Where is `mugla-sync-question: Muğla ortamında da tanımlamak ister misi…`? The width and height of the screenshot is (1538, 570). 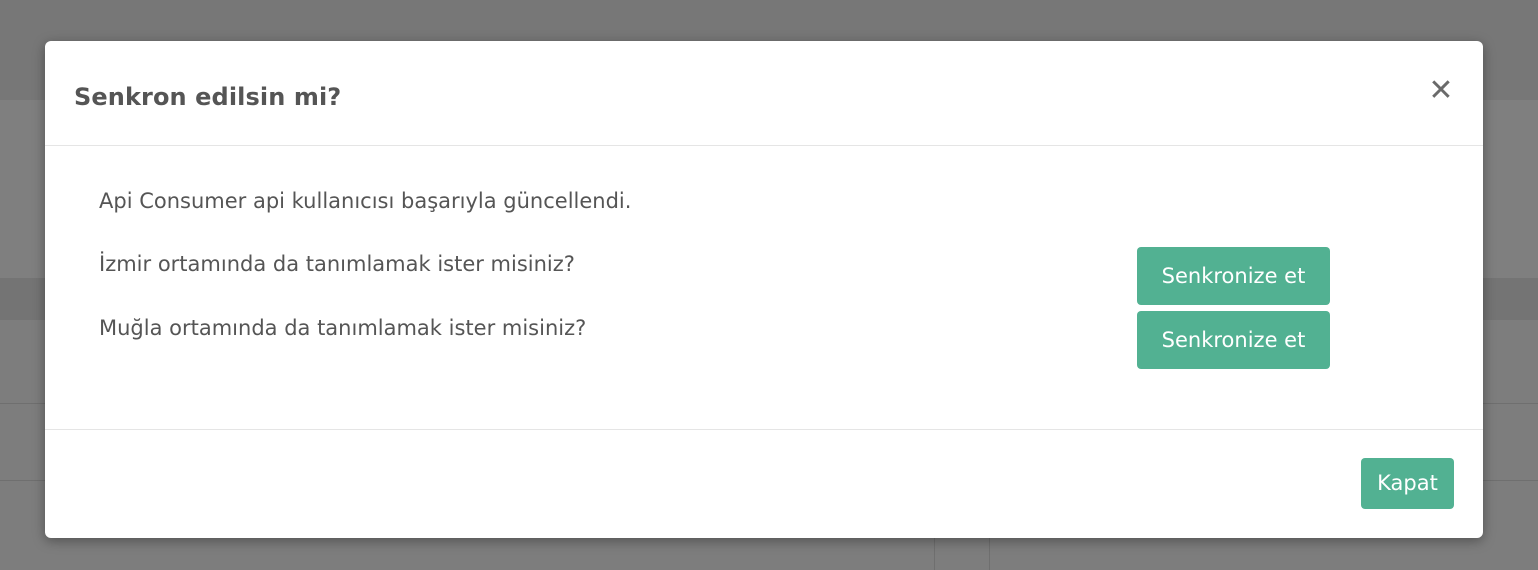
mugla-sync-question: Muğla ortamında da tanımlamak ister misi… is located at coordinates (343, 328).